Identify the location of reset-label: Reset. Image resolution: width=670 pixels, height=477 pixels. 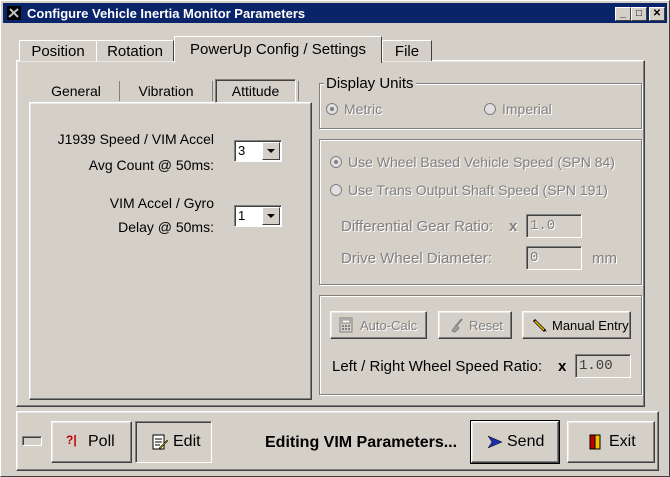
(486, 325).